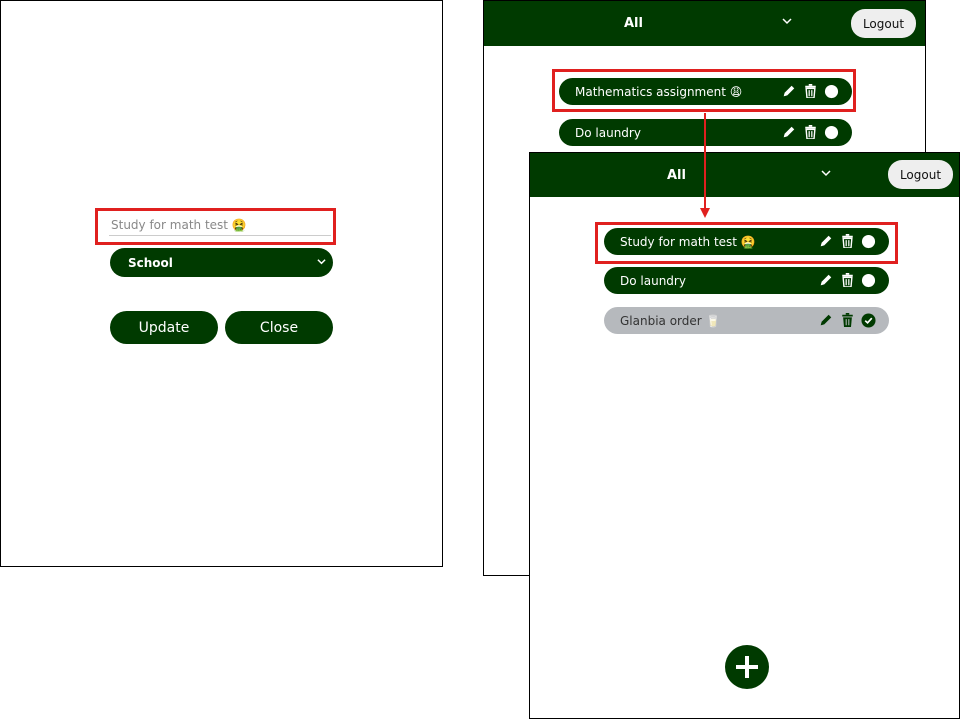 The height and width of the screenshot is (719, 960). Describe the element at coordinates (220, 225) in the screenshot. I see `task-name-input` at that location.